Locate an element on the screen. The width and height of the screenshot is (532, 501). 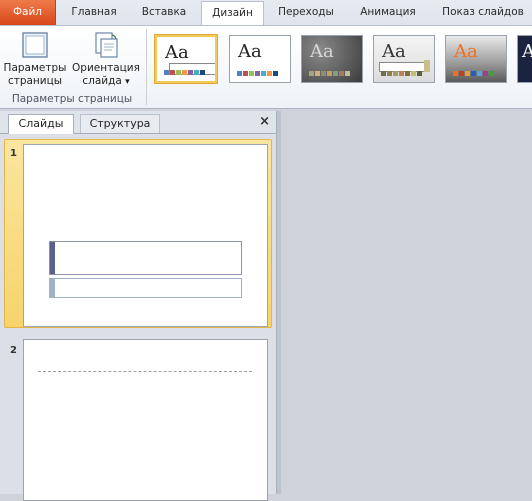
page-setup-label-2: страницы is located at coordinates (35, 81).